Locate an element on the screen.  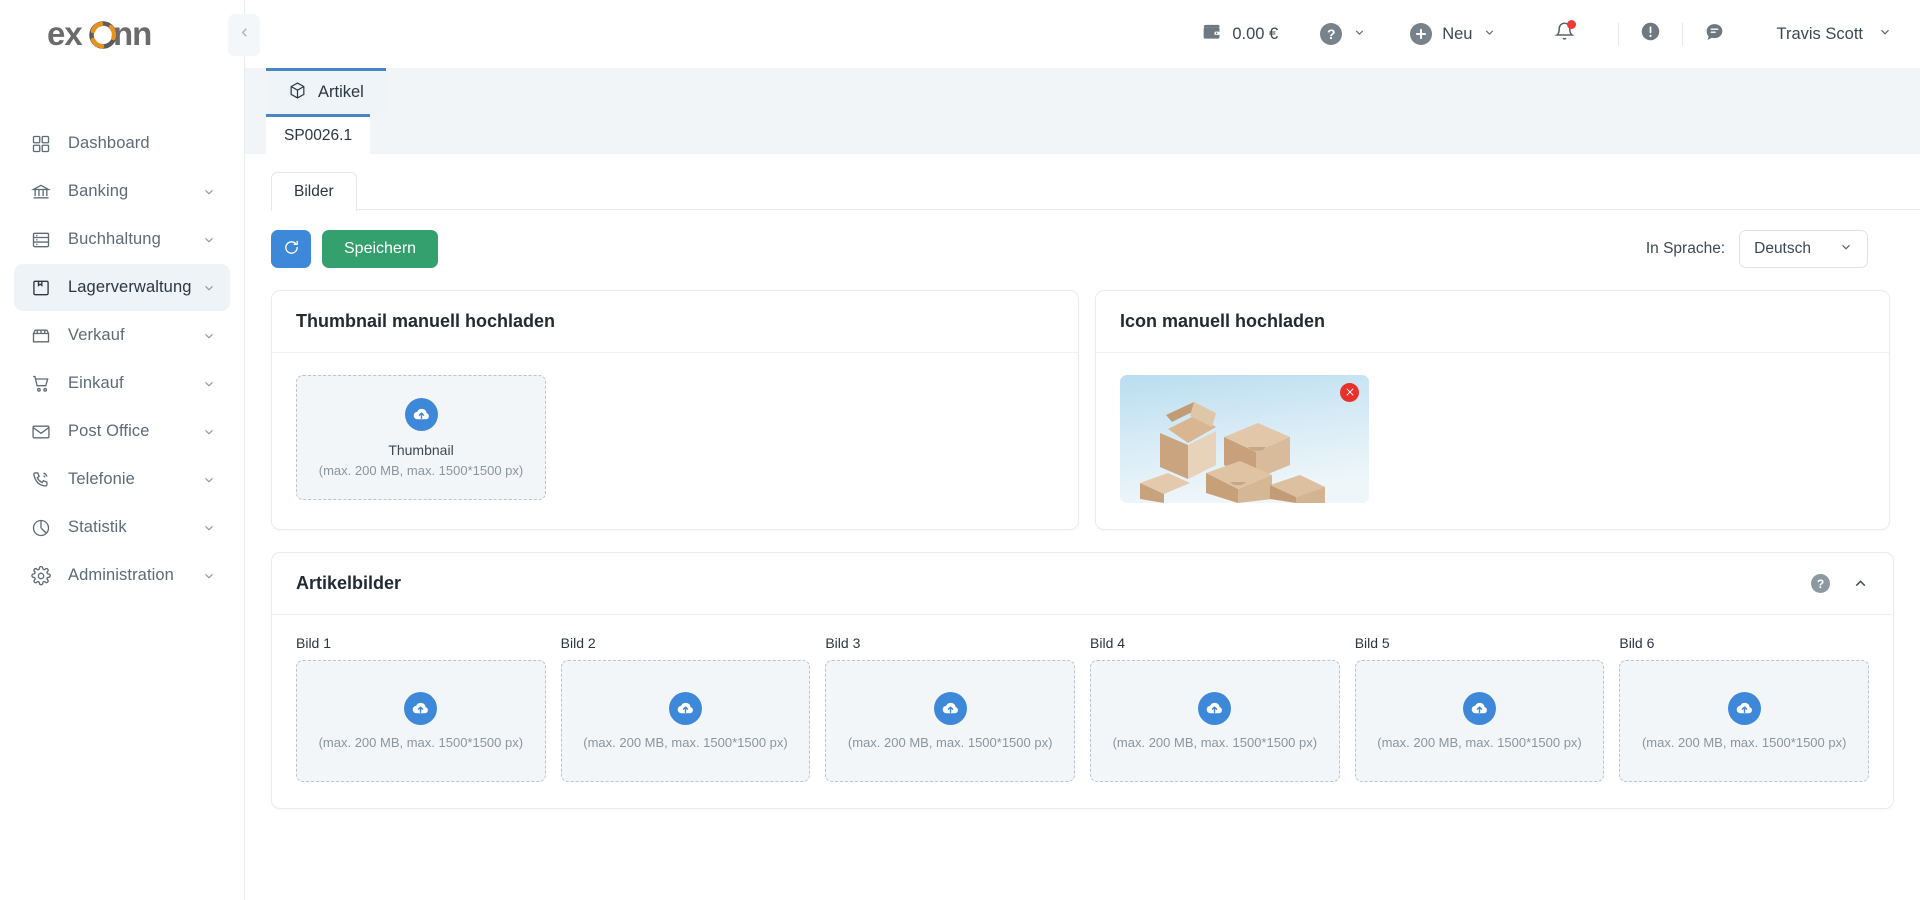
image-slot: Bild 3 (max. 200 MB, max. 1500*1500 px) is located at coordinates (950, 708).